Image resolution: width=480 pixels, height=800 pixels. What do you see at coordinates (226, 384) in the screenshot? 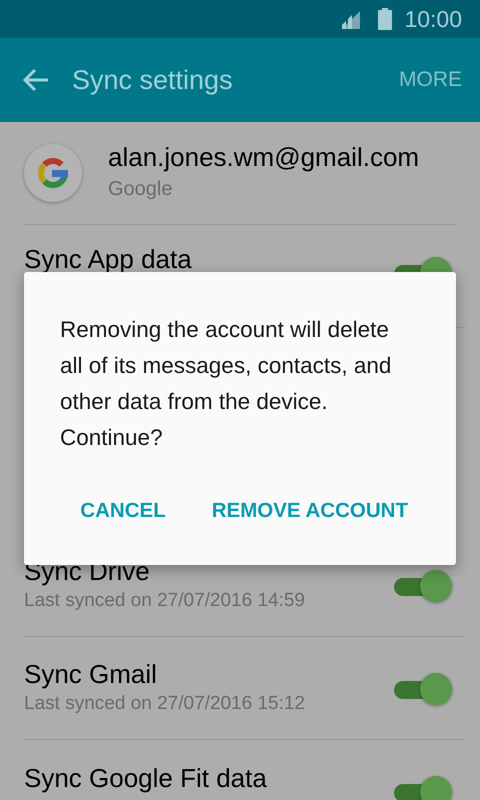
I see `dialog-message: Removing the account will delete all of its messages, contacts, and other data from the device. Continue?` at bounding box center [226, 384].